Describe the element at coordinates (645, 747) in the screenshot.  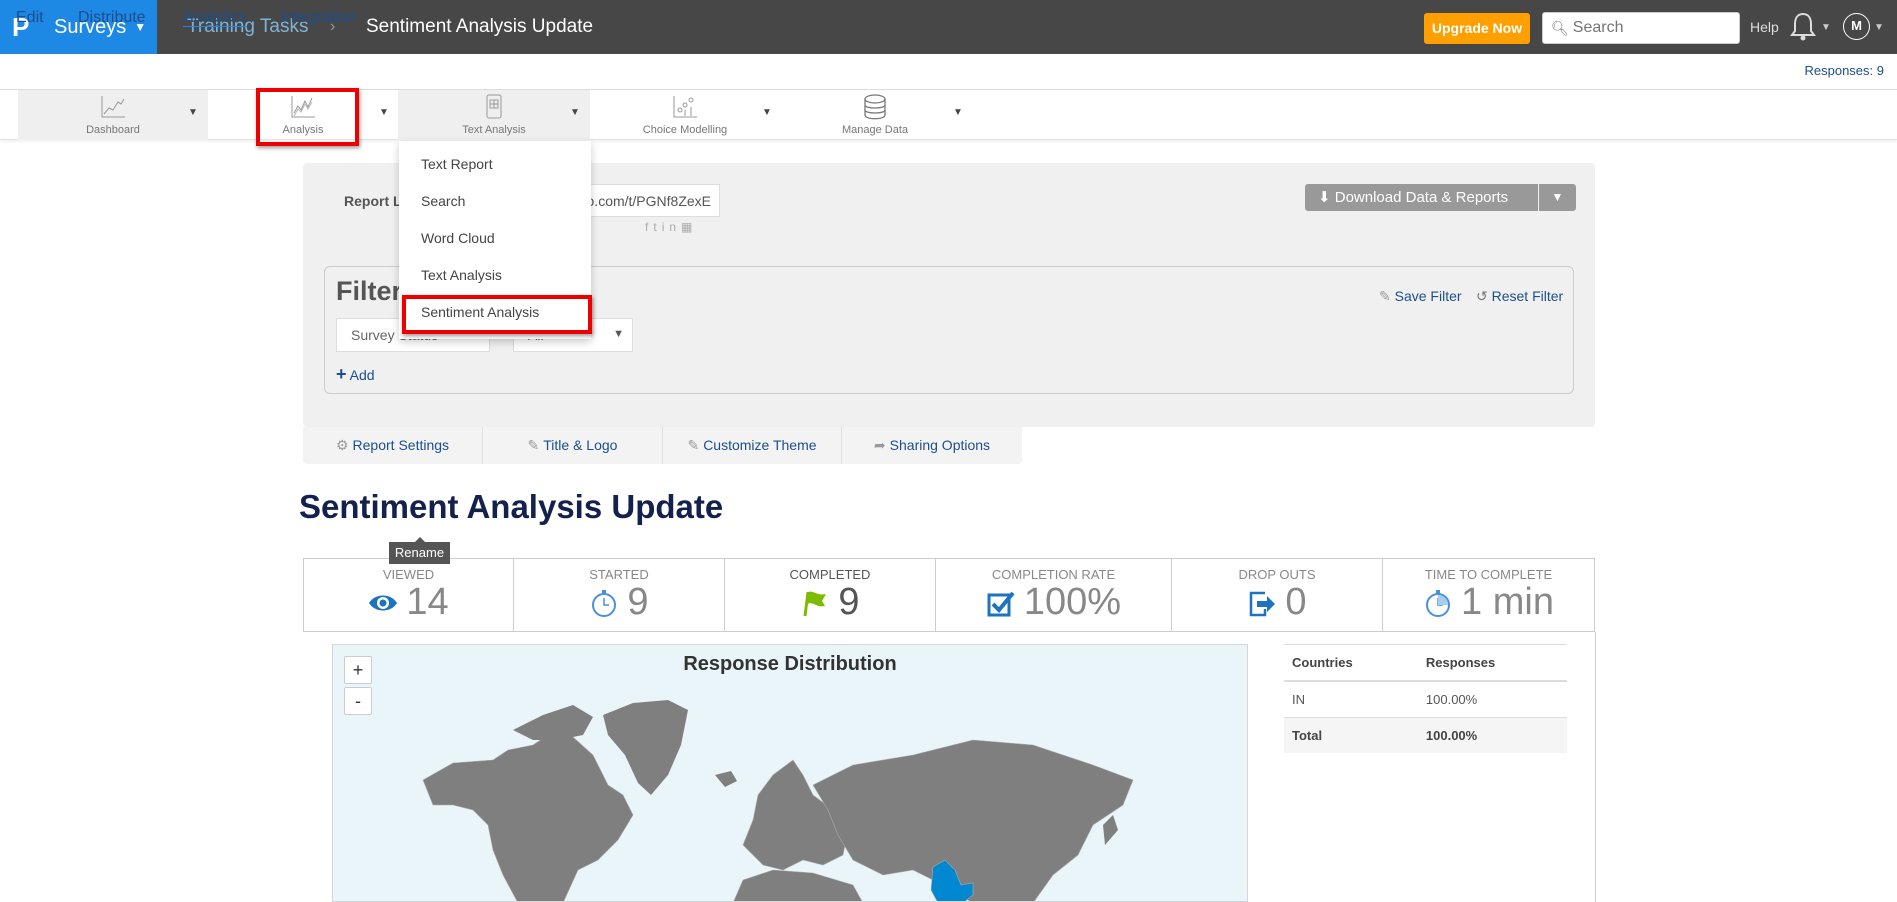
I see `map-region-greenland` at that location.